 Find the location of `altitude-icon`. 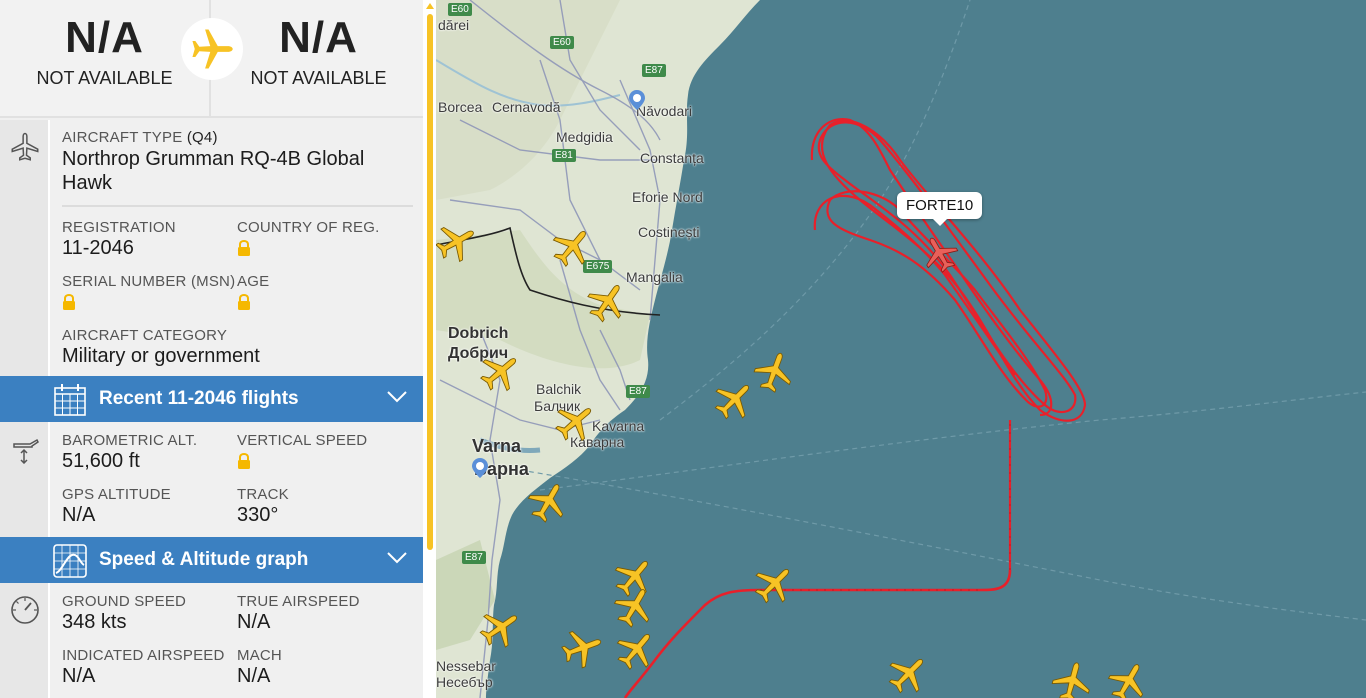

altitude-icon is located at coordinates (26, 451).